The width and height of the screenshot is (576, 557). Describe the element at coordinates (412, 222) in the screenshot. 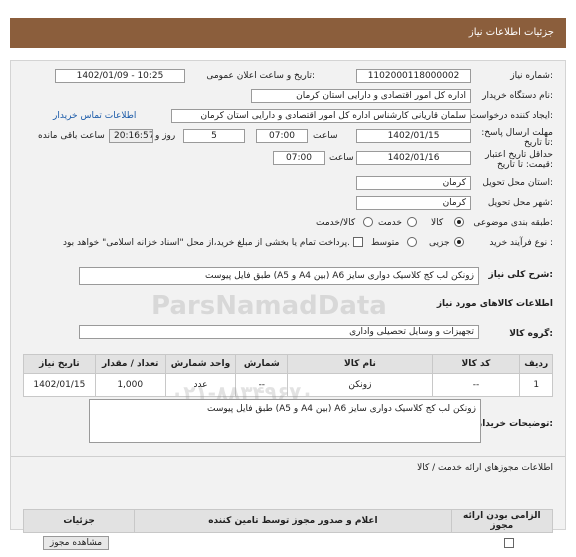

I see `category-radio-service` at that location.